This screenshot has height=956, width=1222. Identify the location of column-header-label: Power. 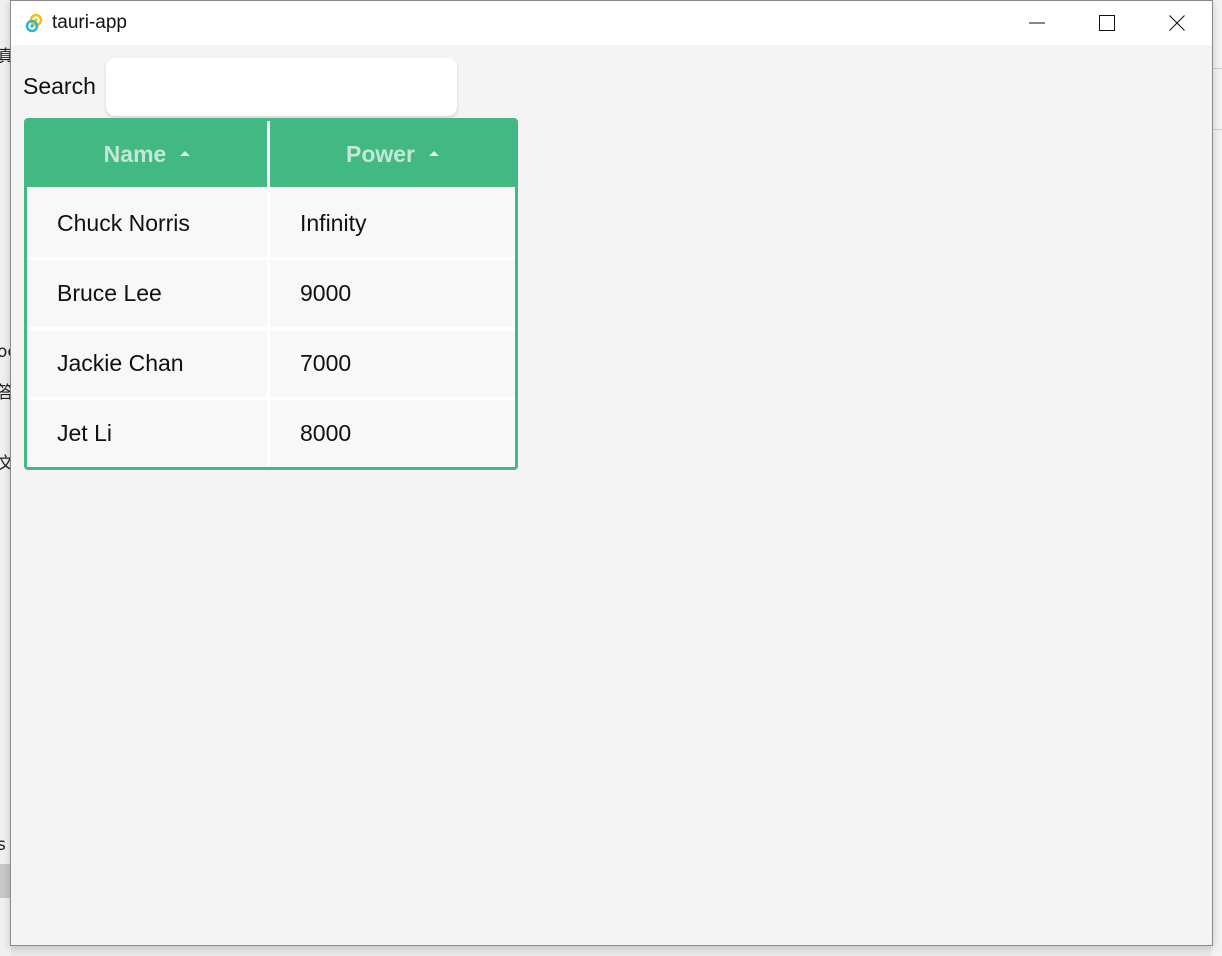
(380, 153).